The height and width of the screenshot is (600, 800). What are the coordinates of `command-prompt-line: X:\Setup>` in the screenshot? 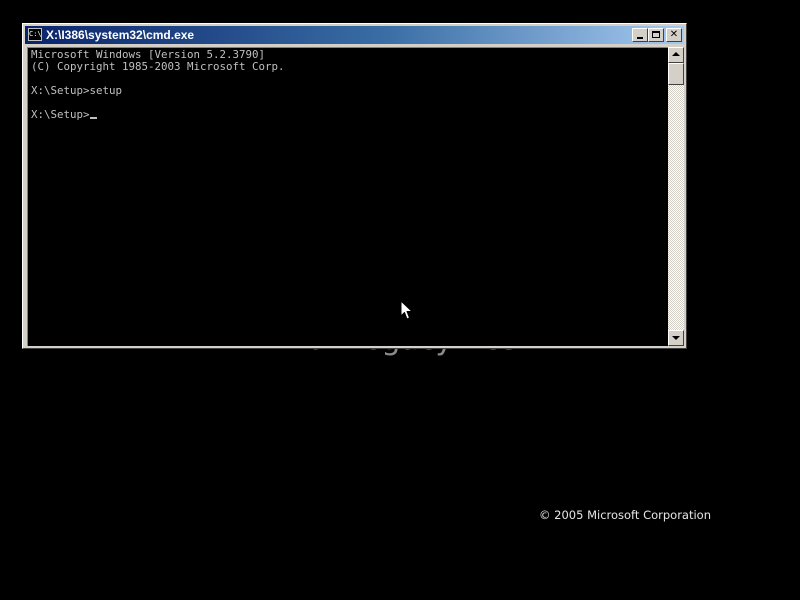 It's located at (64, 115).